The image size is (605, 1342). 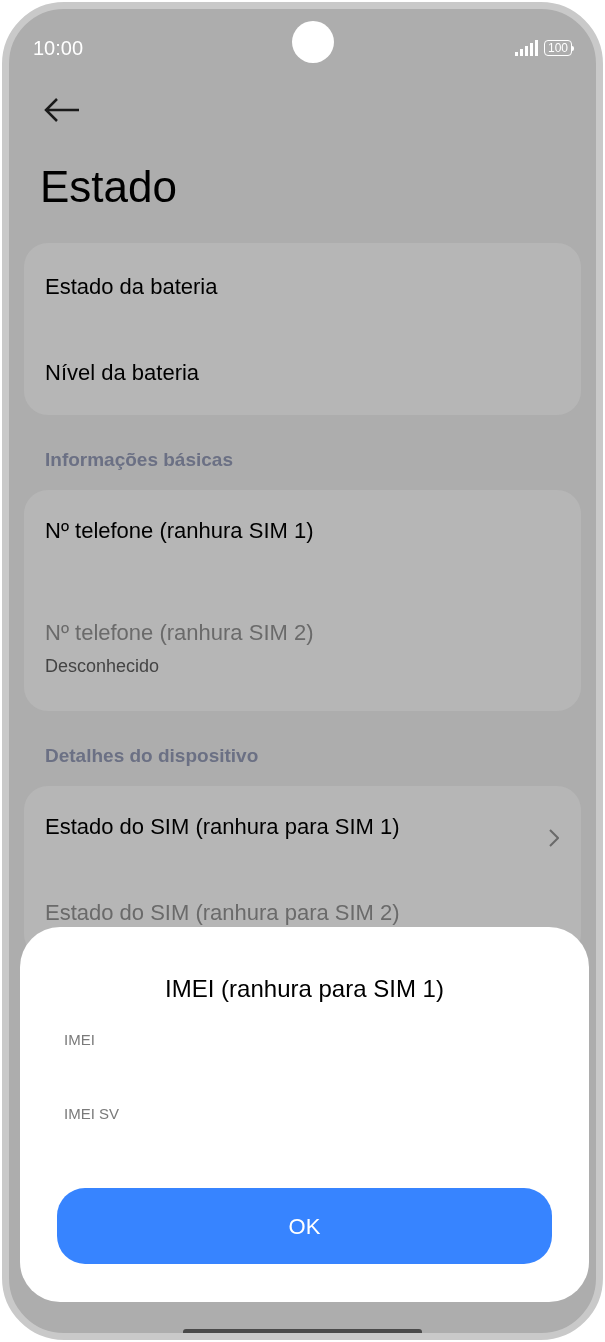 I want to click on settings-row: Estado do SIM (ranhura para SIM 1), so click(x=302, y=829).